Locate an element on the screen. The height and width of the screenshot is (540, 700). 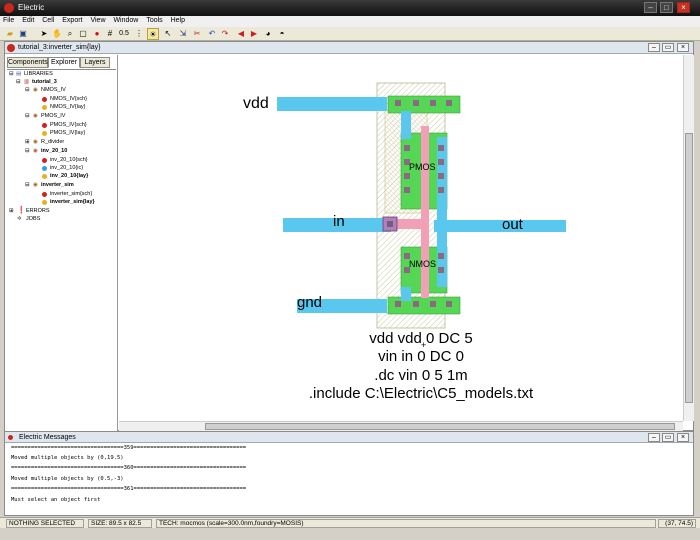
size-status: SIZE: 89.5 x 82.5 is located at coordinates (120, 523).